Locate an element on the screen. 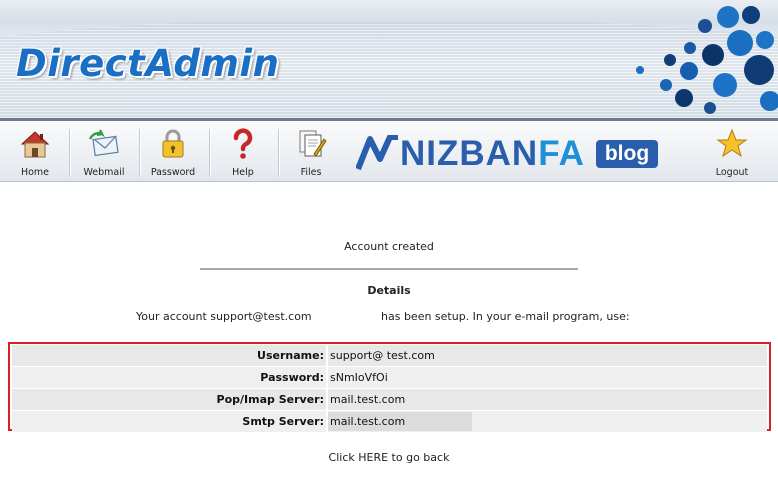  bubbles-decoration is located at coordinates (707, 60).